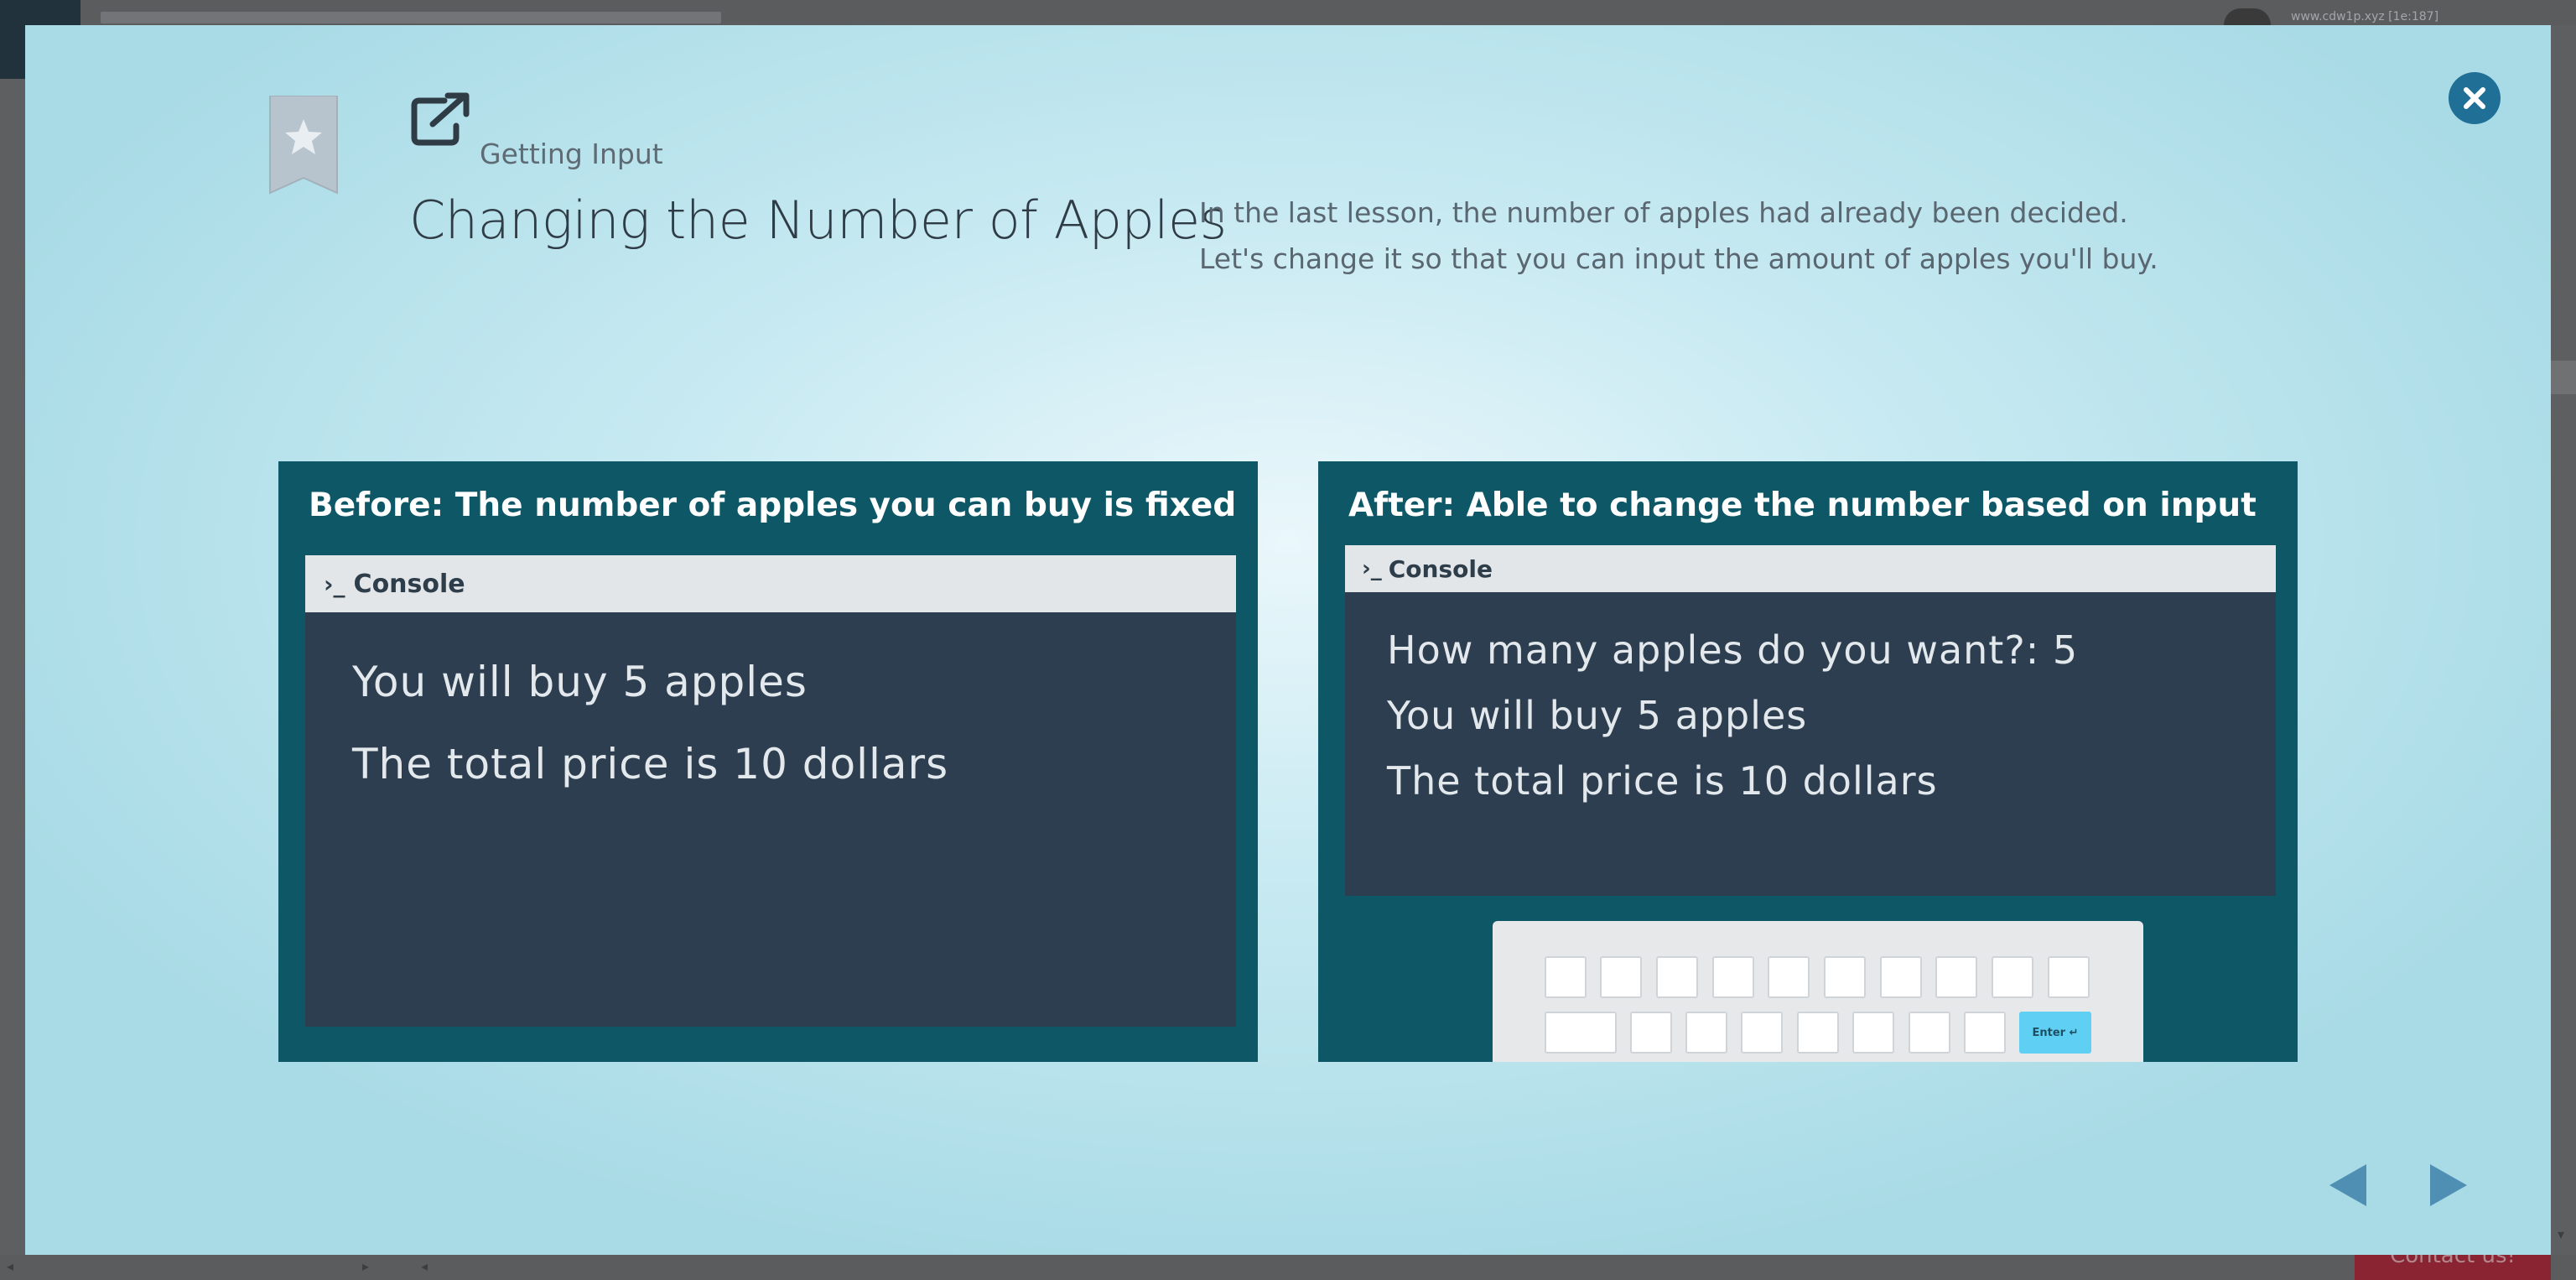  I want to click on bookmark-star-icon, so click(303, 145).